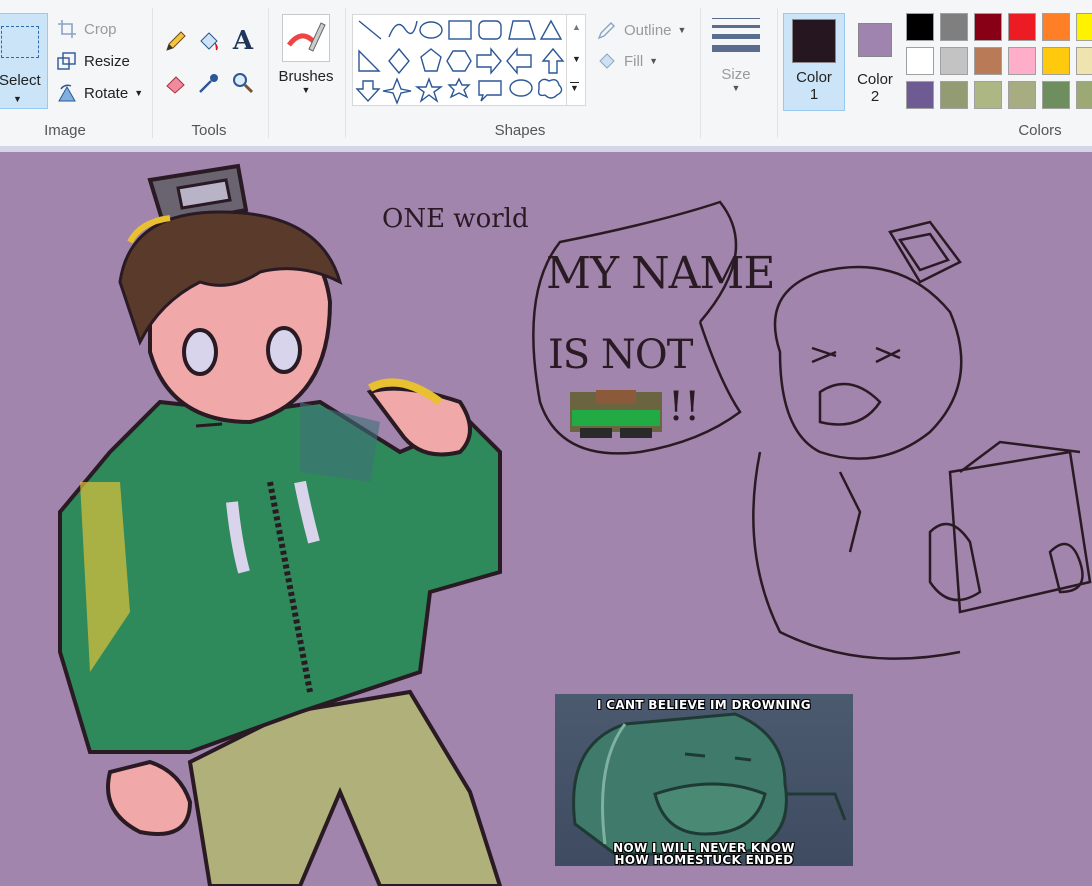 This screenshot has height=886, width=1092. I want to click on shapes-scrollbar: ▲ ▼ ▼, so click(576, 60).